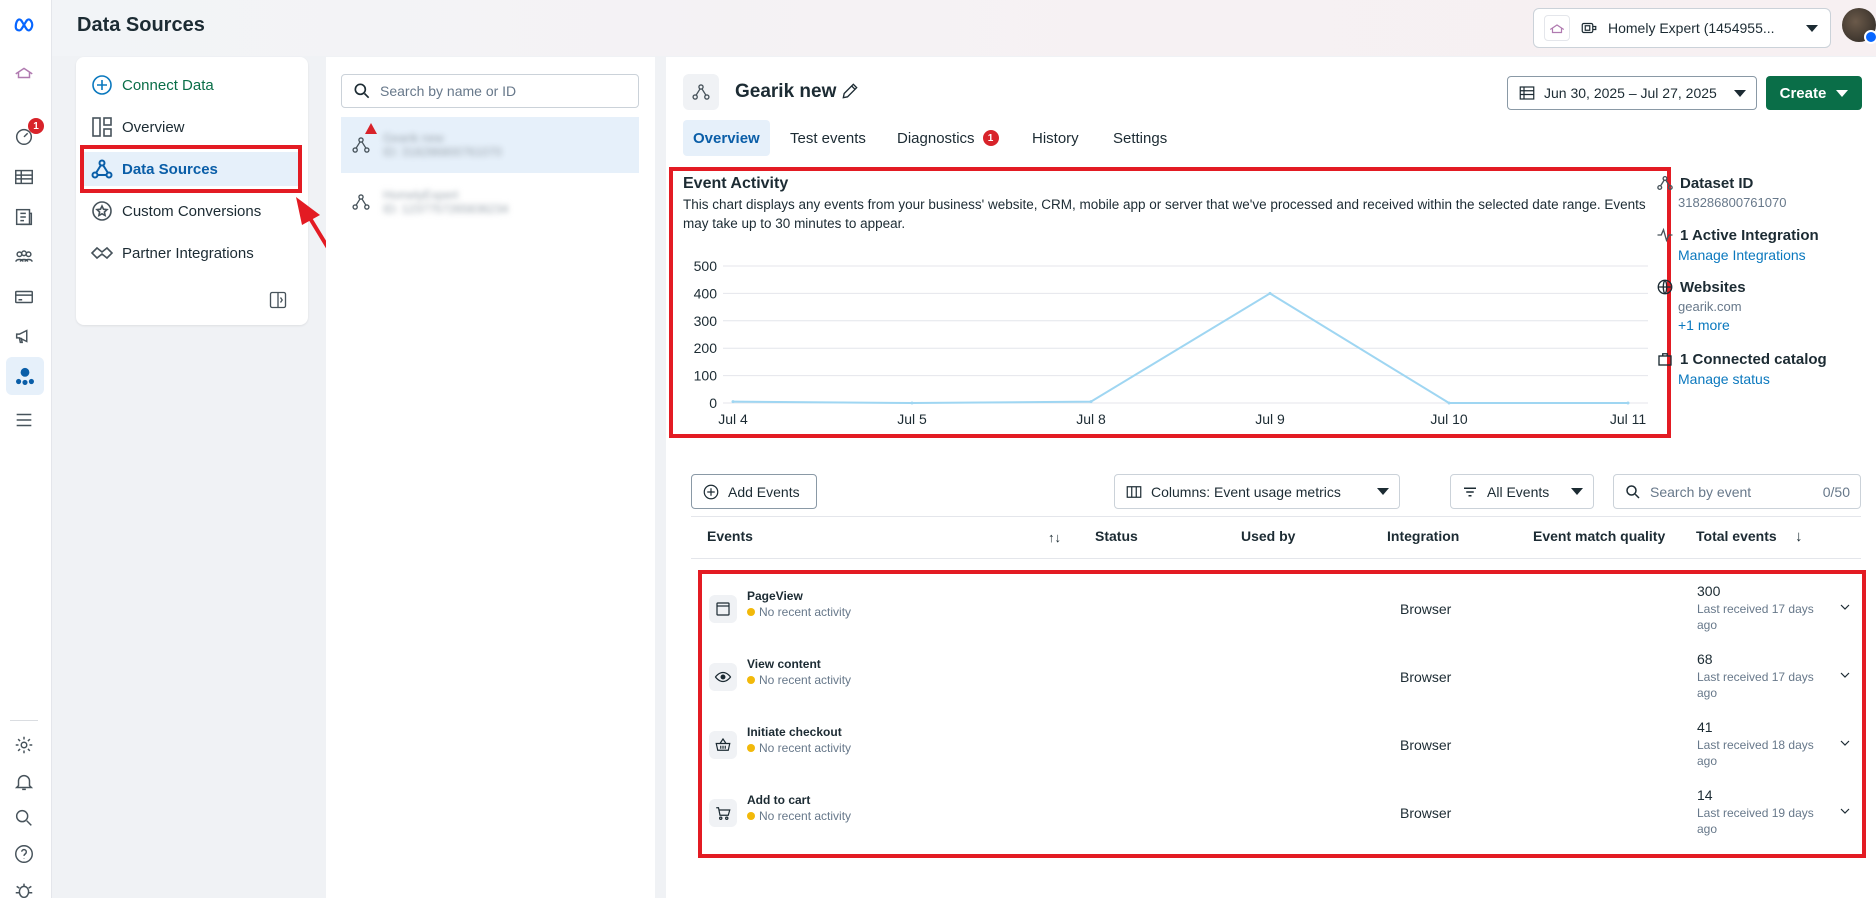 The height and width of the screenshot is (898, 1876). Describe the element at coordinates (1742, 368) in the screenshot. I see `catalog-stat: 1 Connected catalog Manage status` at that location.